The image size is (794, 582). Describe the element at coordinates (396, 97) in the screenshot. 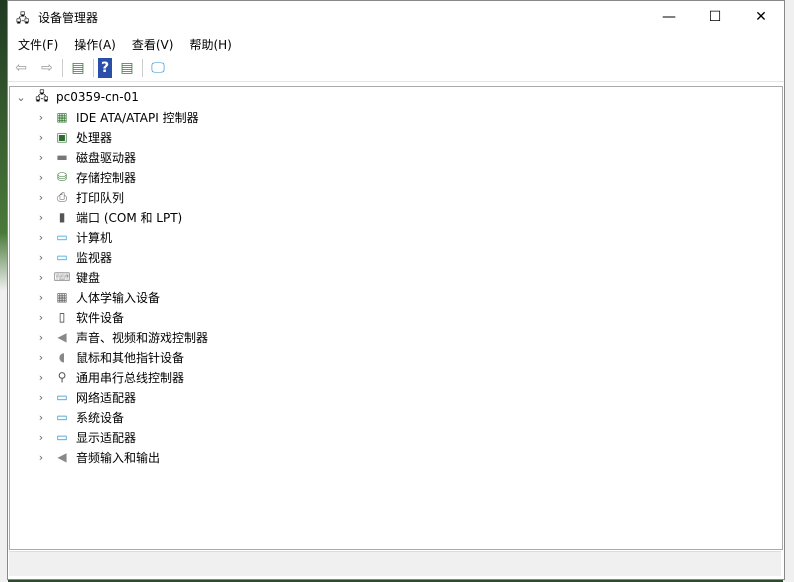

I see `tree-root: ⌄ 🖧 pc0359-cn-01` at that location.